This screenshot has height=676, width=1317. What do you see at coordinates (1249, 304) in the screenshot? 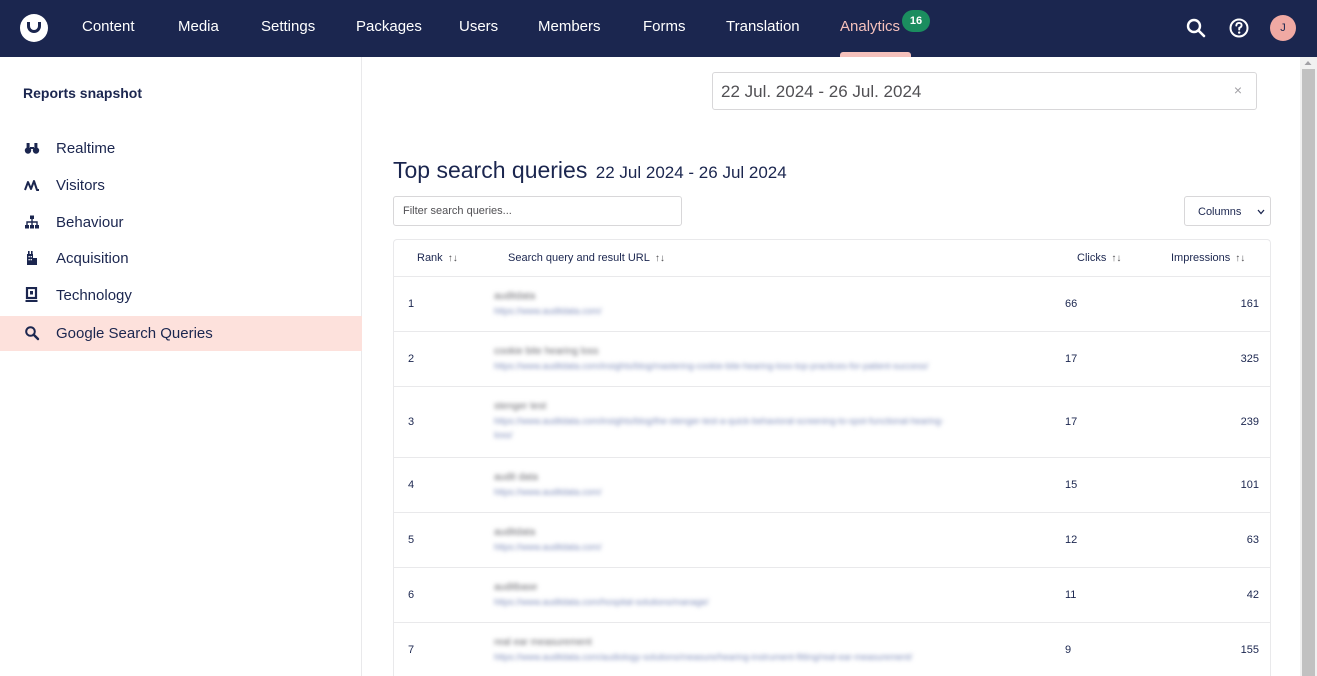
I see `impressions-cell: 161` at bounding box center [1249, 304].